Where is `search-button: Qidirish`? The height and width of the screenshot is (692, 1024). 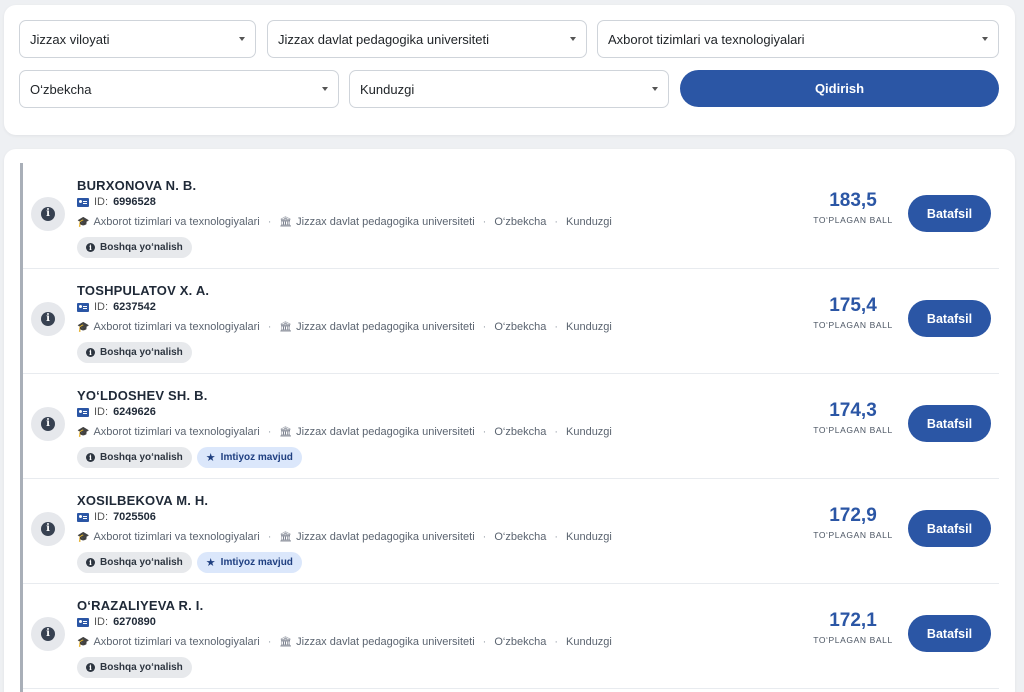 search-button: Qidirish is located at coordinates (839, 88).